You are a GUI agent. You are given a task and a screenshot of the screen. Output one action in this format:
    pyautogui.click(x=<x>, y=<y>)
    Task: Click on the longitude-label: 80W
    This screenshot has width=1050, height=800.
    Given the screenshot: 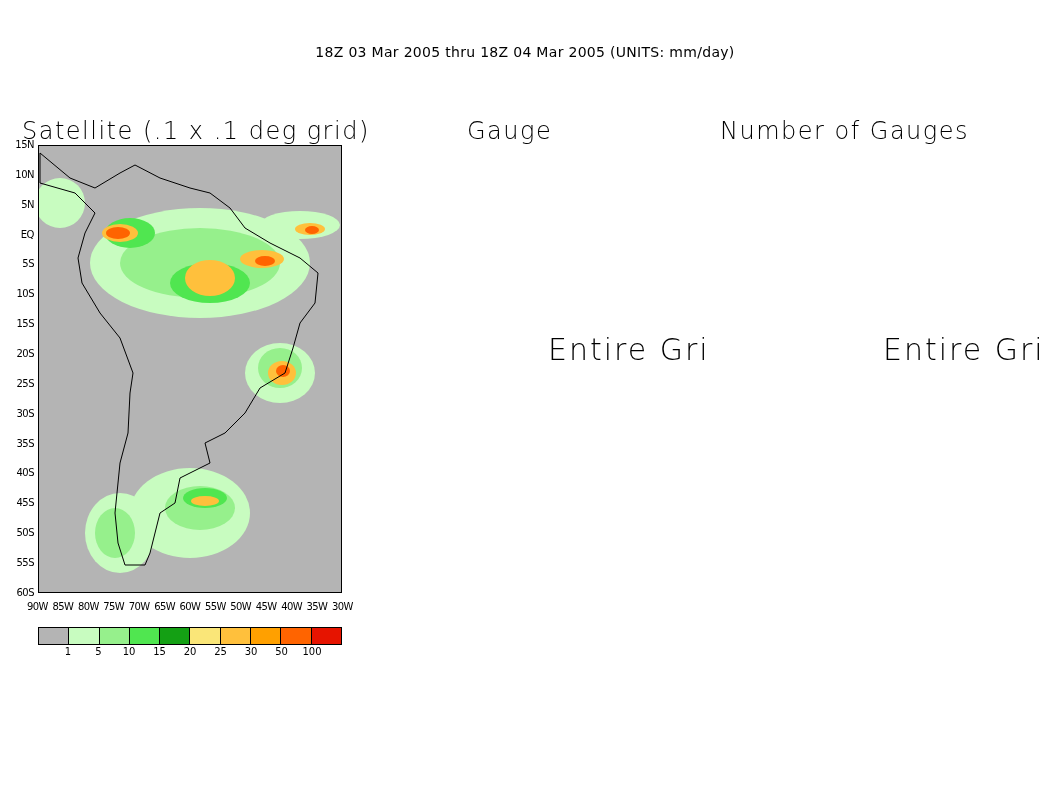 What is the action you would take?
    pyautogui.click(x=88, y=607)
    